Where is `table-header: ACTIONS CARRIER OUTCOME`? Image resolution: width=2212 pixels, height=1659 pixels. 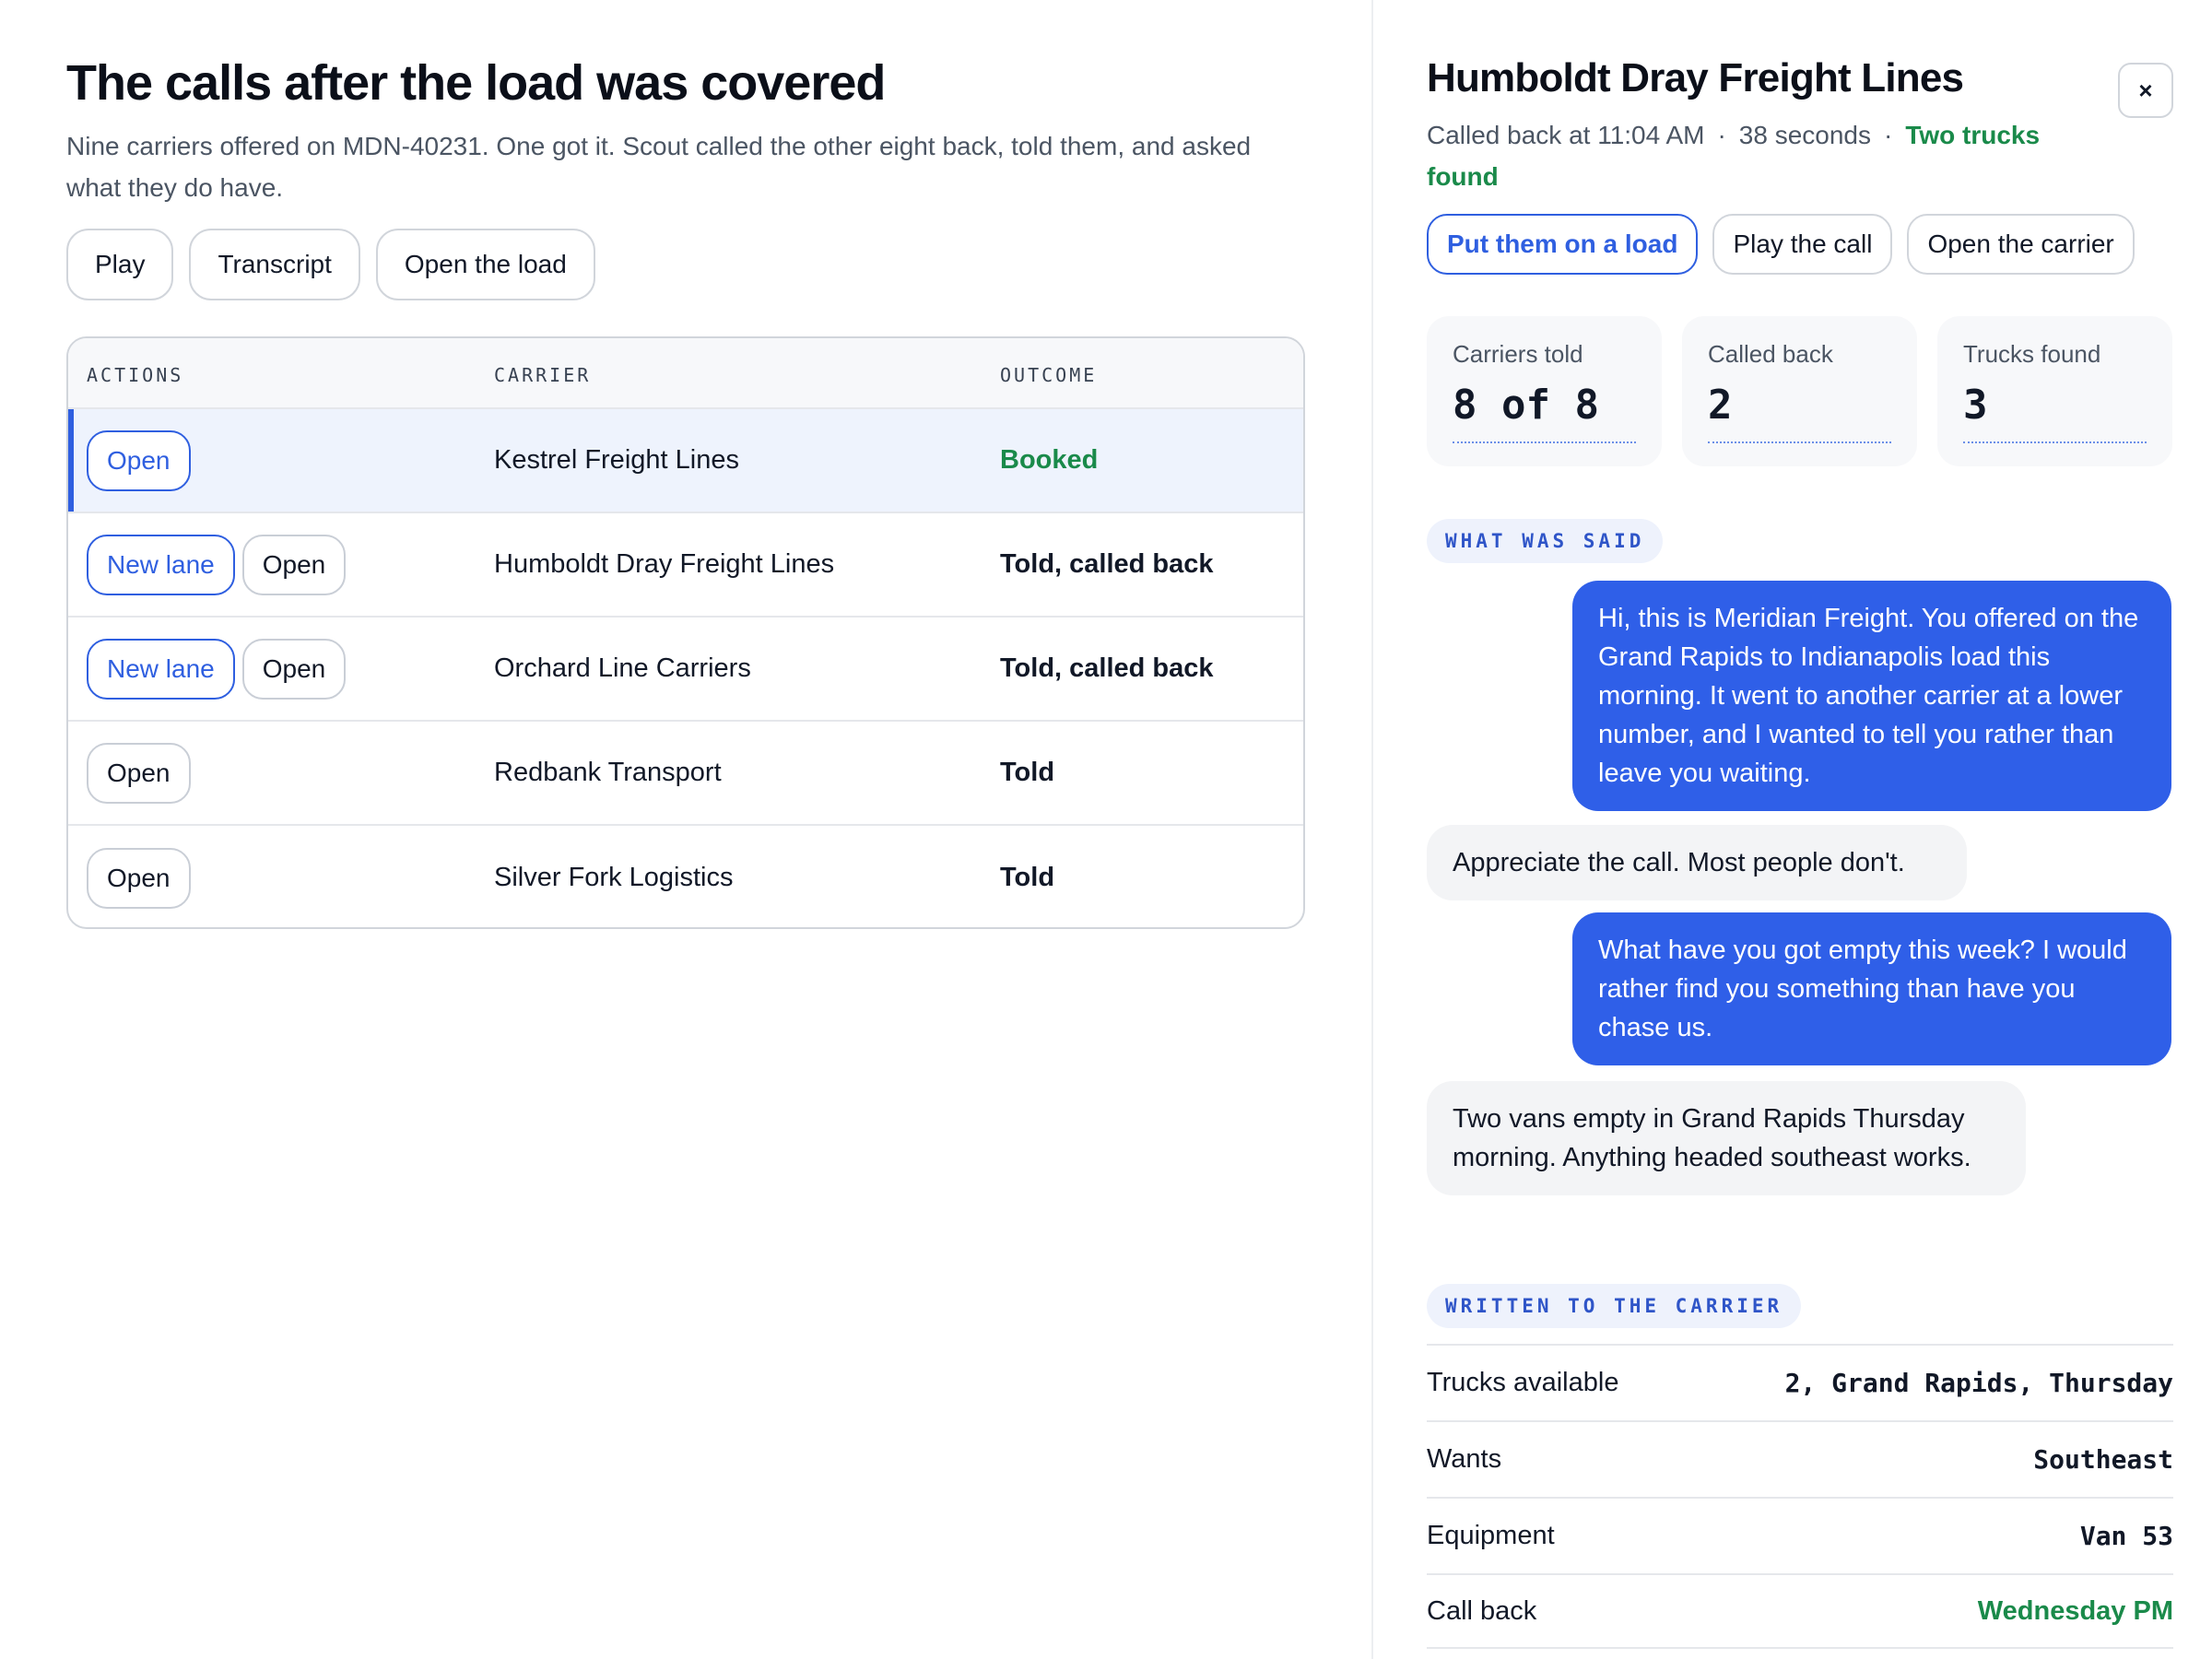
table-header: ACTIONS CARRIER OUTCOME is located at coordinates (685, 373).